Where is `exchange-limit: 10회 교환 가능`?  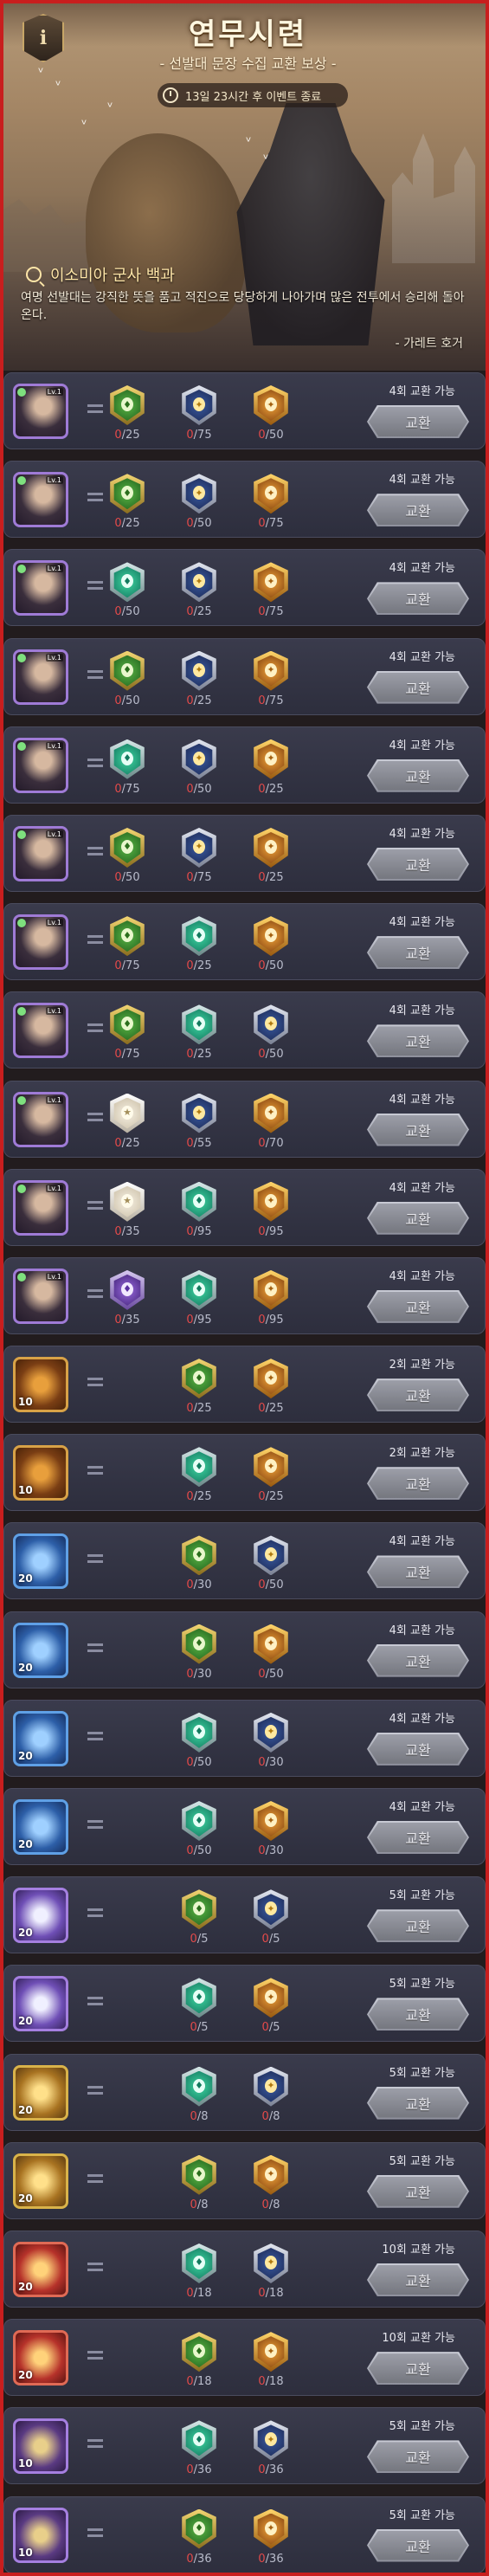
exchange-limit: 10회 교환 가능 is located at coordinates (418, 2249).